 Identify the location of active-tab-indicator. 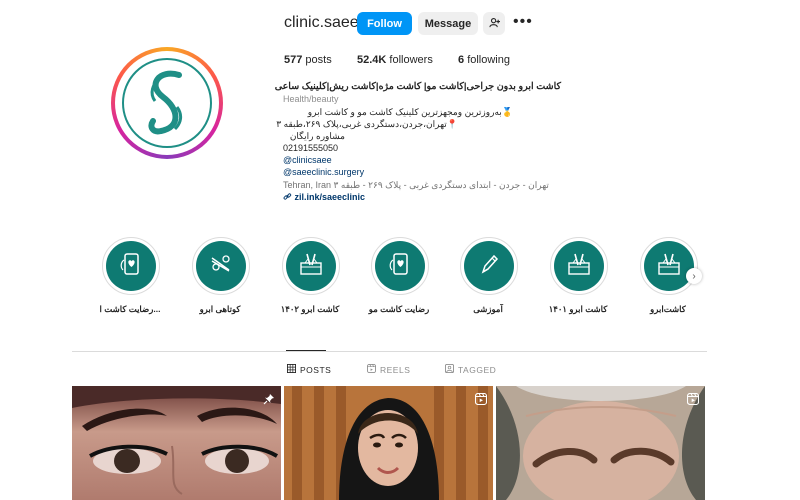
(306, 350).